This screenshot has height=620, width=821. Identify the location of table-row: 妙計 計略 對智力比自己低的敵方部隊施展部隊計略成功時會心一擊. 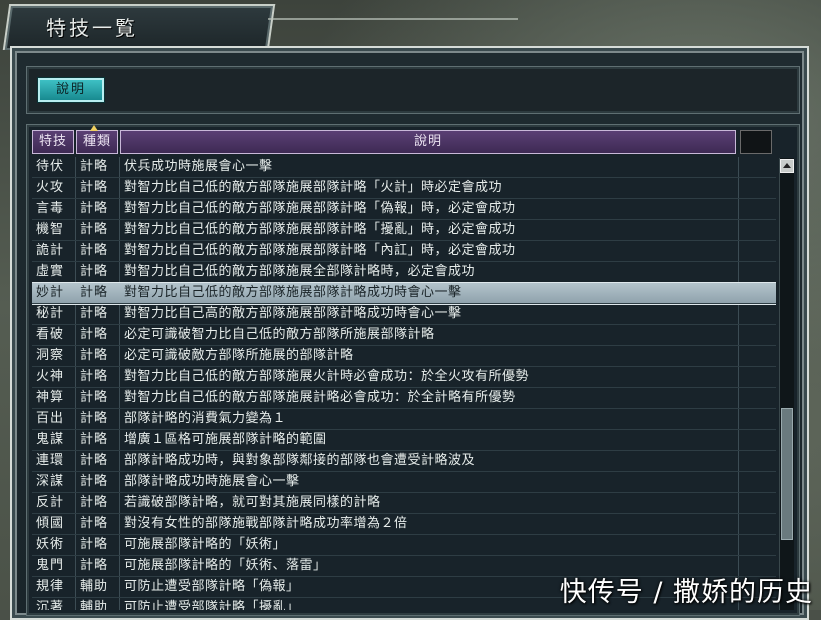
(404, 293).